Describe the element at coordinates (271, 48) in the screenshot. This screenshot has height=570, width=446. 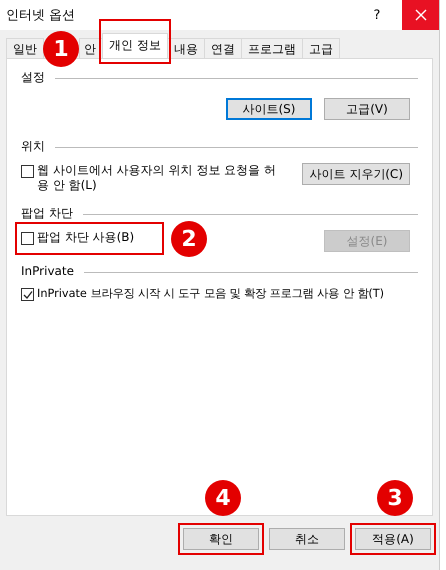
I see `tab: 프로그램` at that location.